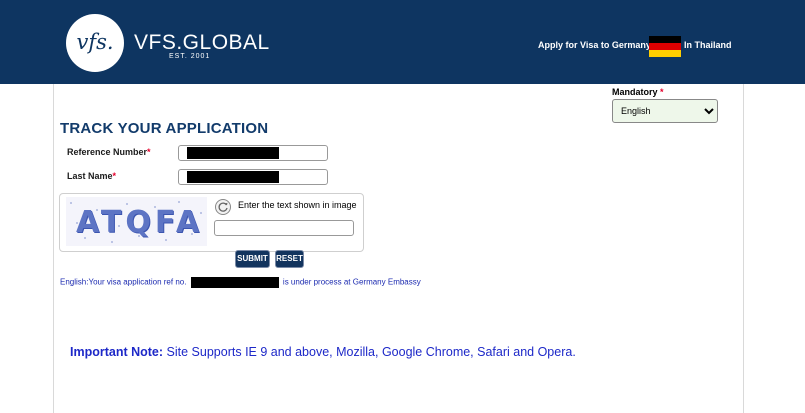  I want to click on captcha-image: ATQFA, so click(136, 221).